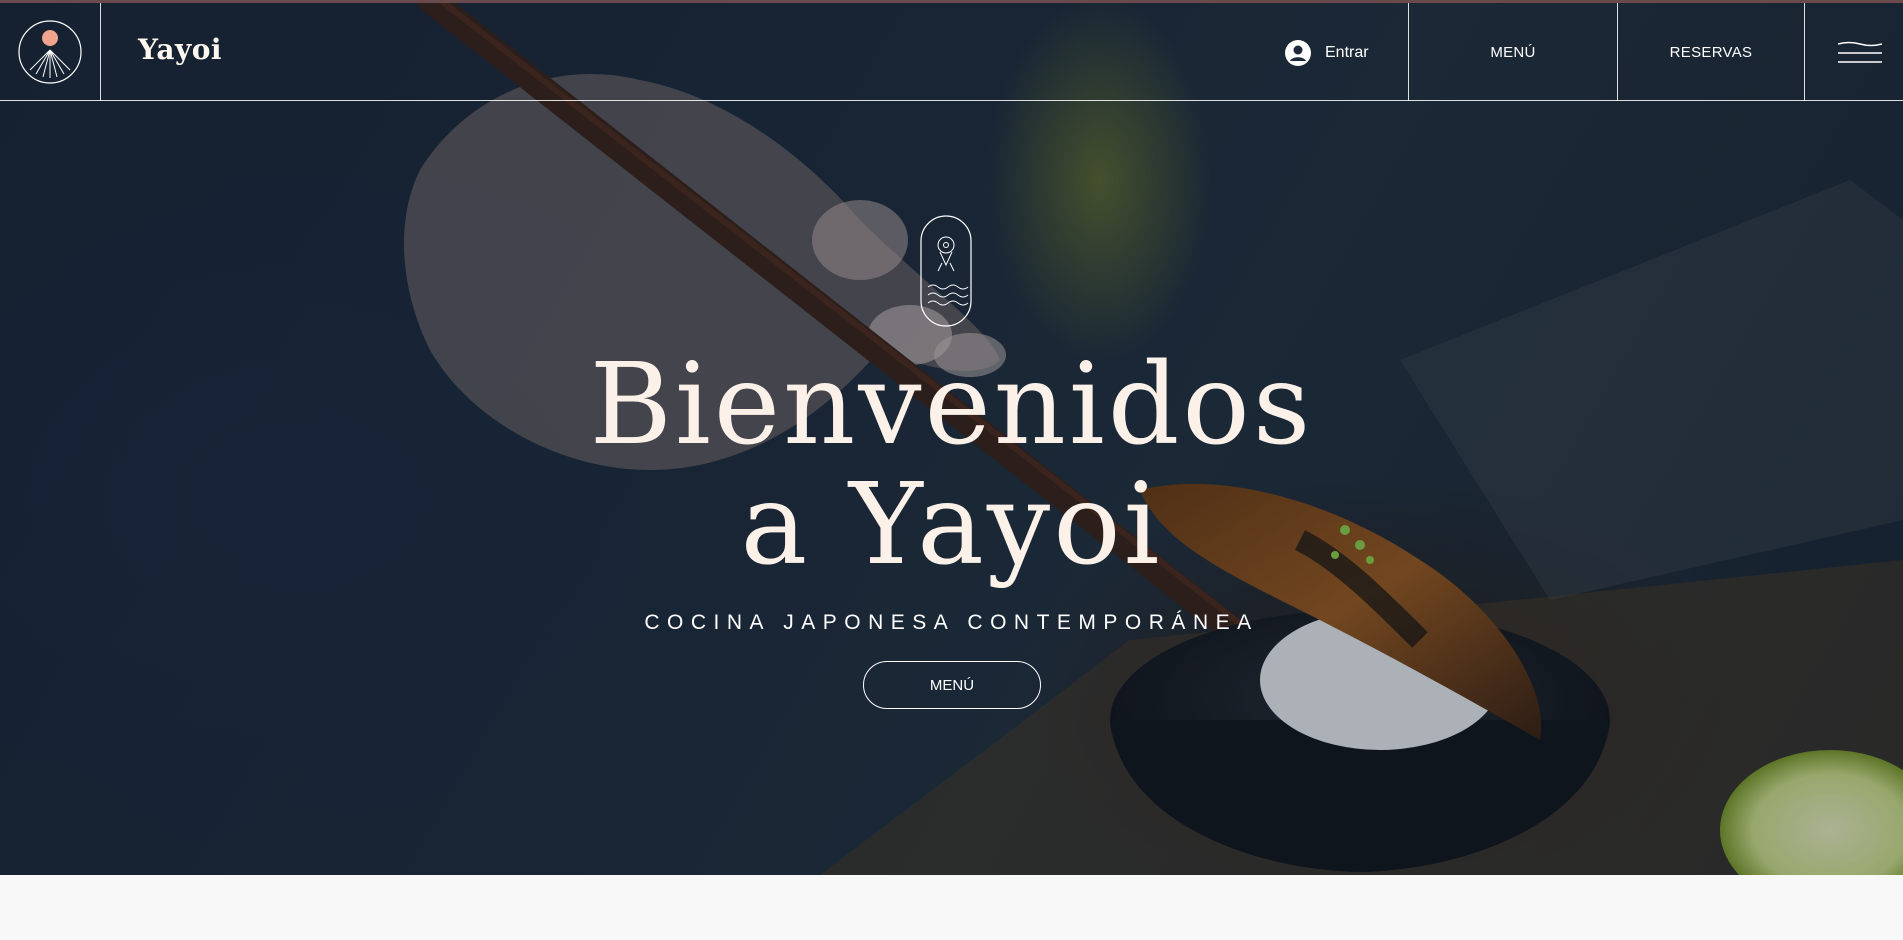 Image resolution: width=1903 pixels, height=940 pixels. I want to click on hero-subtitle: COCINA JAPONESA CONTEMPORÁNEA, so click(951, 622).